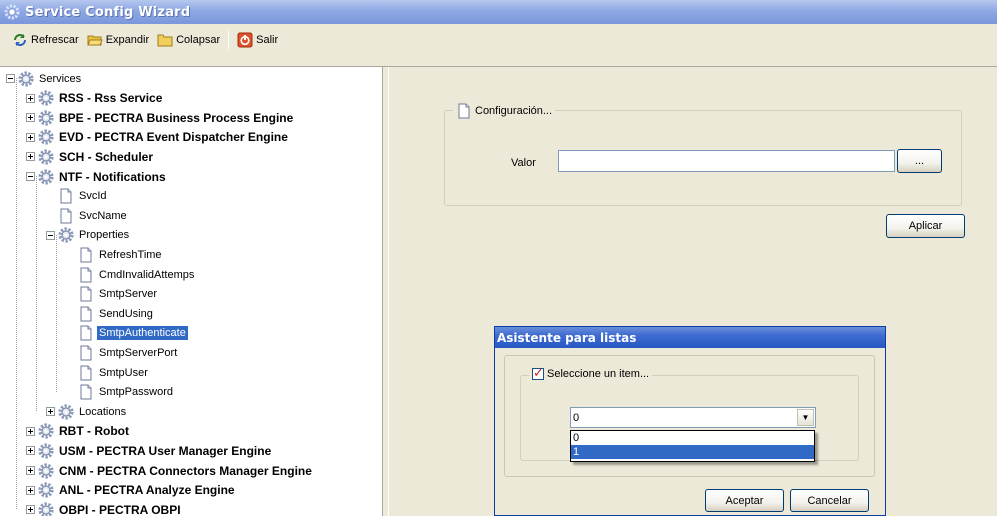  I want to click on chevron-down-icon: ▼, so click(805, 417).